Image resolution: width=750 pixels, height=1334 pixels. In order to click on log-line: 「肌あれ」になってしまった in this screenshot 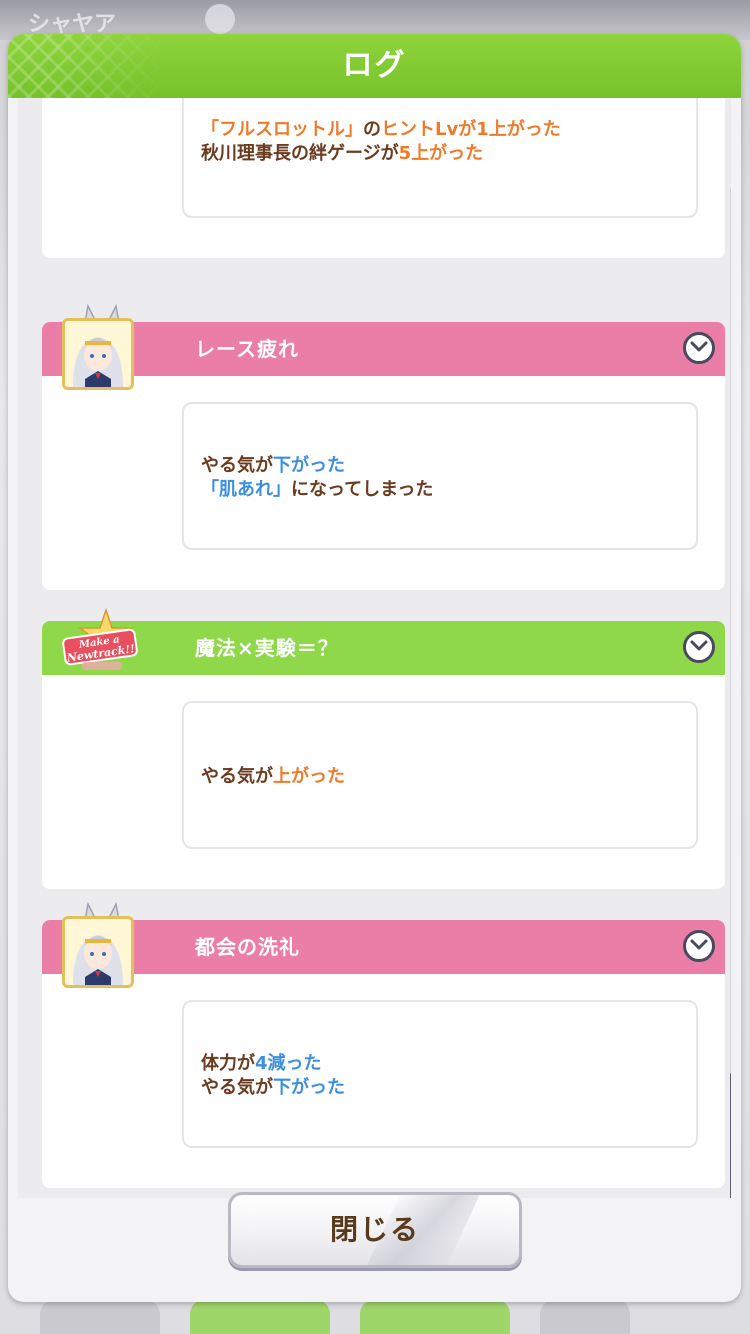, I will do `click(317, 490)`.